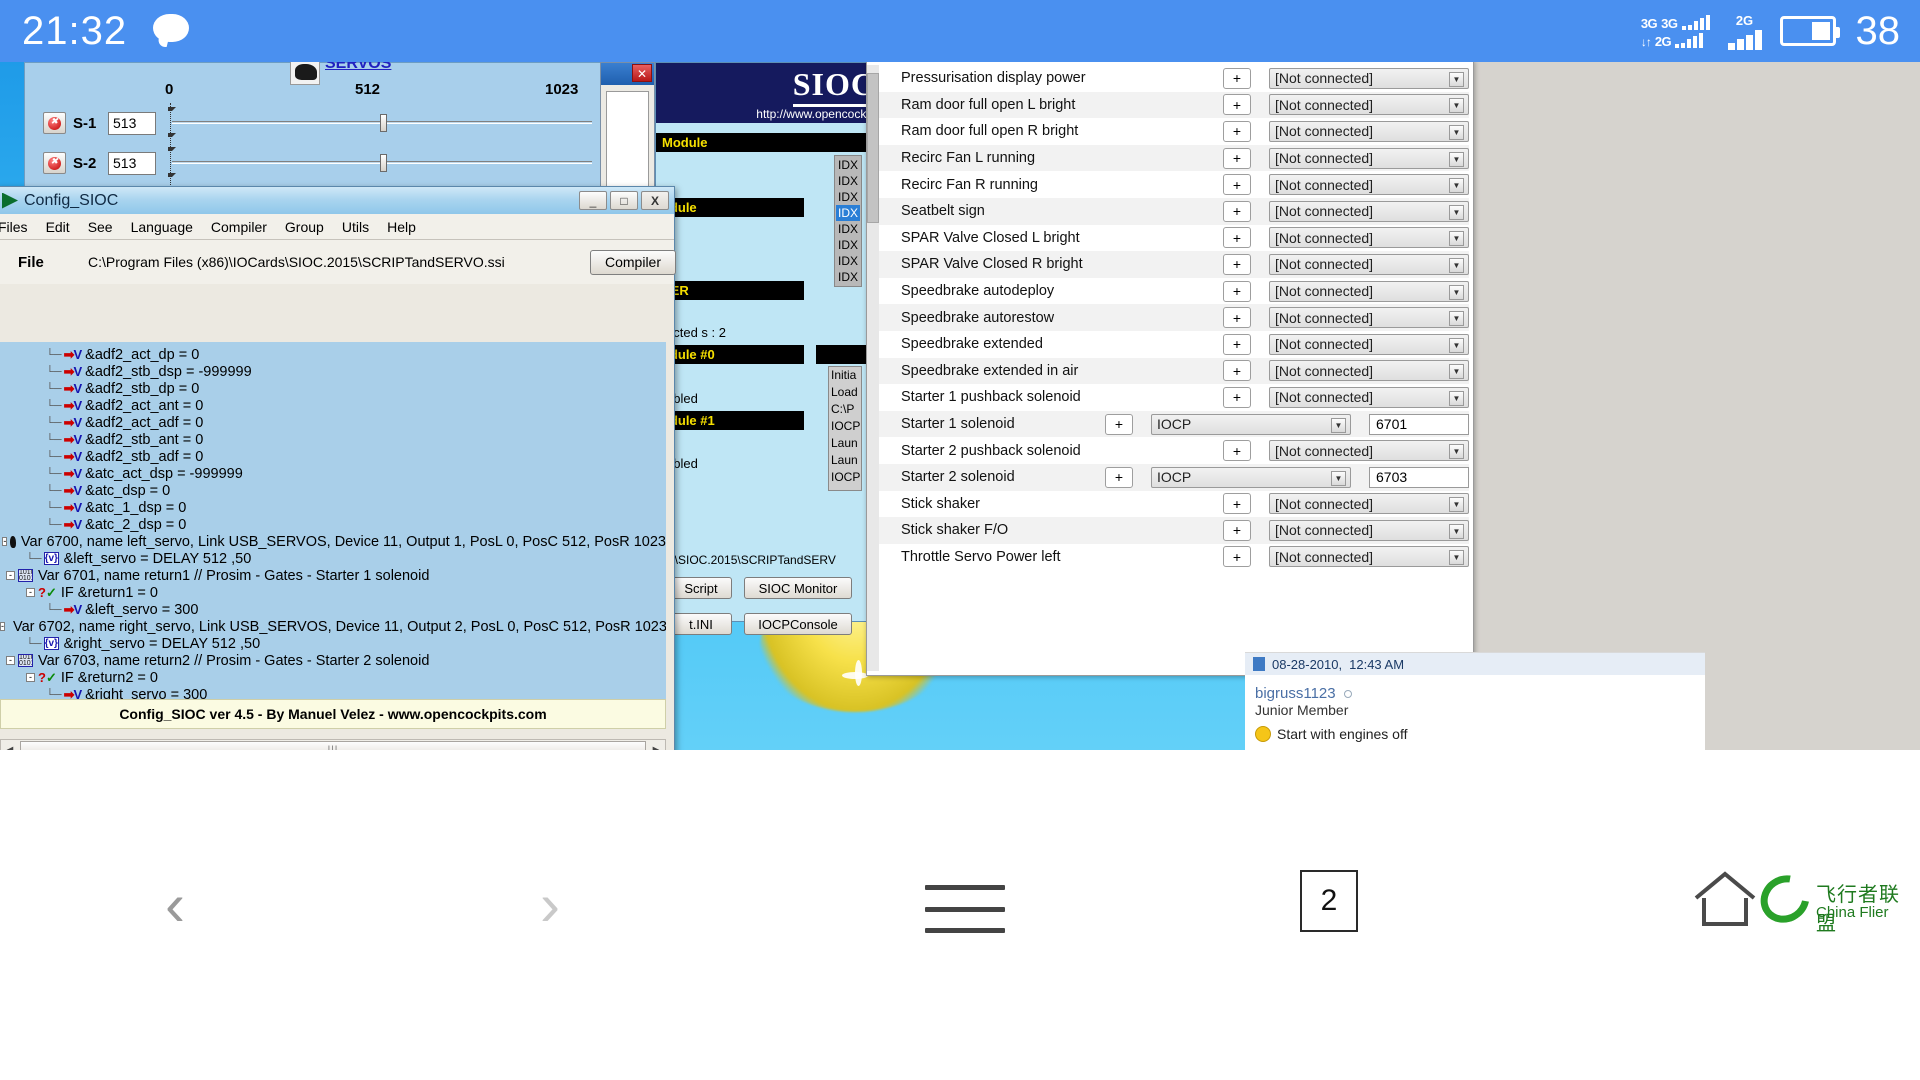 The image size is (1920, 1080). Describe the element at coordinates (1419, 477) in the screenshot. I see `assignment-number-input: 6703` at that location.